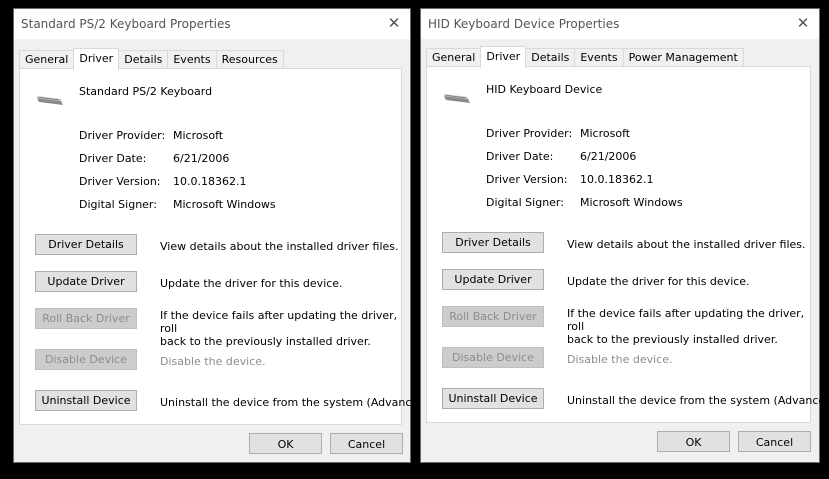 This screenshot has width=829, height=479. I want to click on title-bar: HID Keyboard Device Properties ✕, so click(620, 24).